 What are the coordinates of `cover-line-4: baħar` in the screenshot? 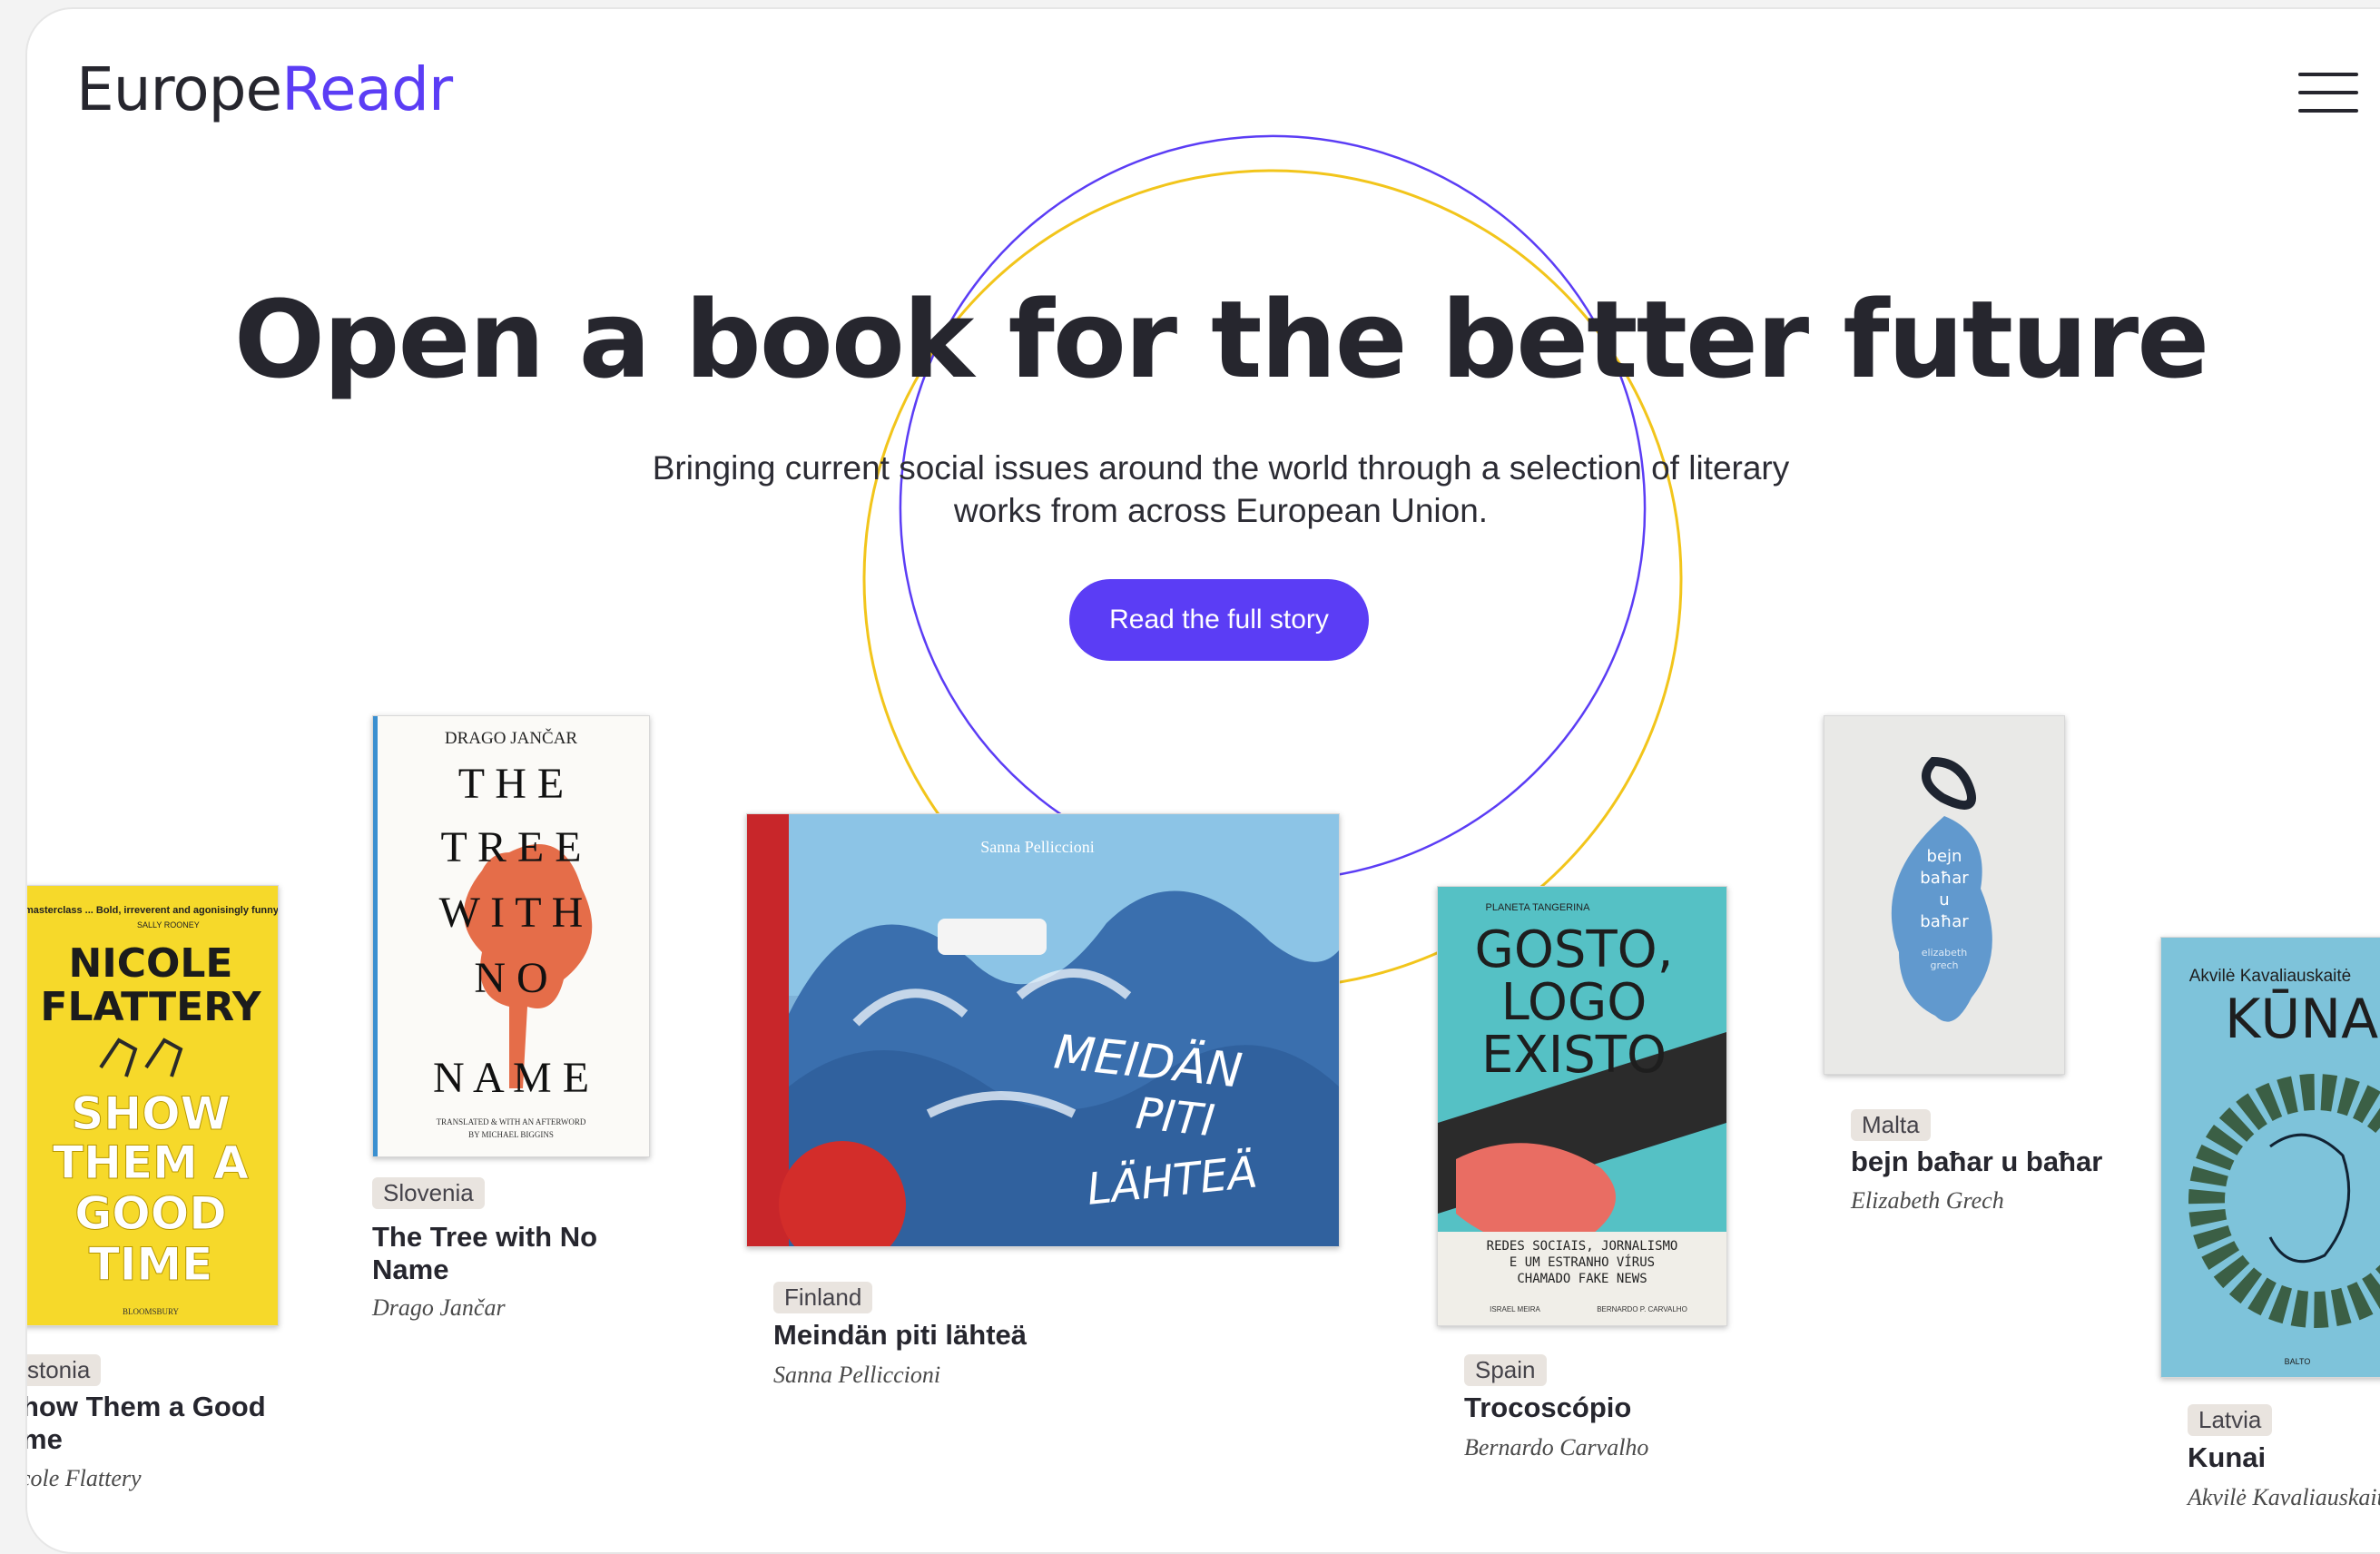 It's located at (1945, 921).